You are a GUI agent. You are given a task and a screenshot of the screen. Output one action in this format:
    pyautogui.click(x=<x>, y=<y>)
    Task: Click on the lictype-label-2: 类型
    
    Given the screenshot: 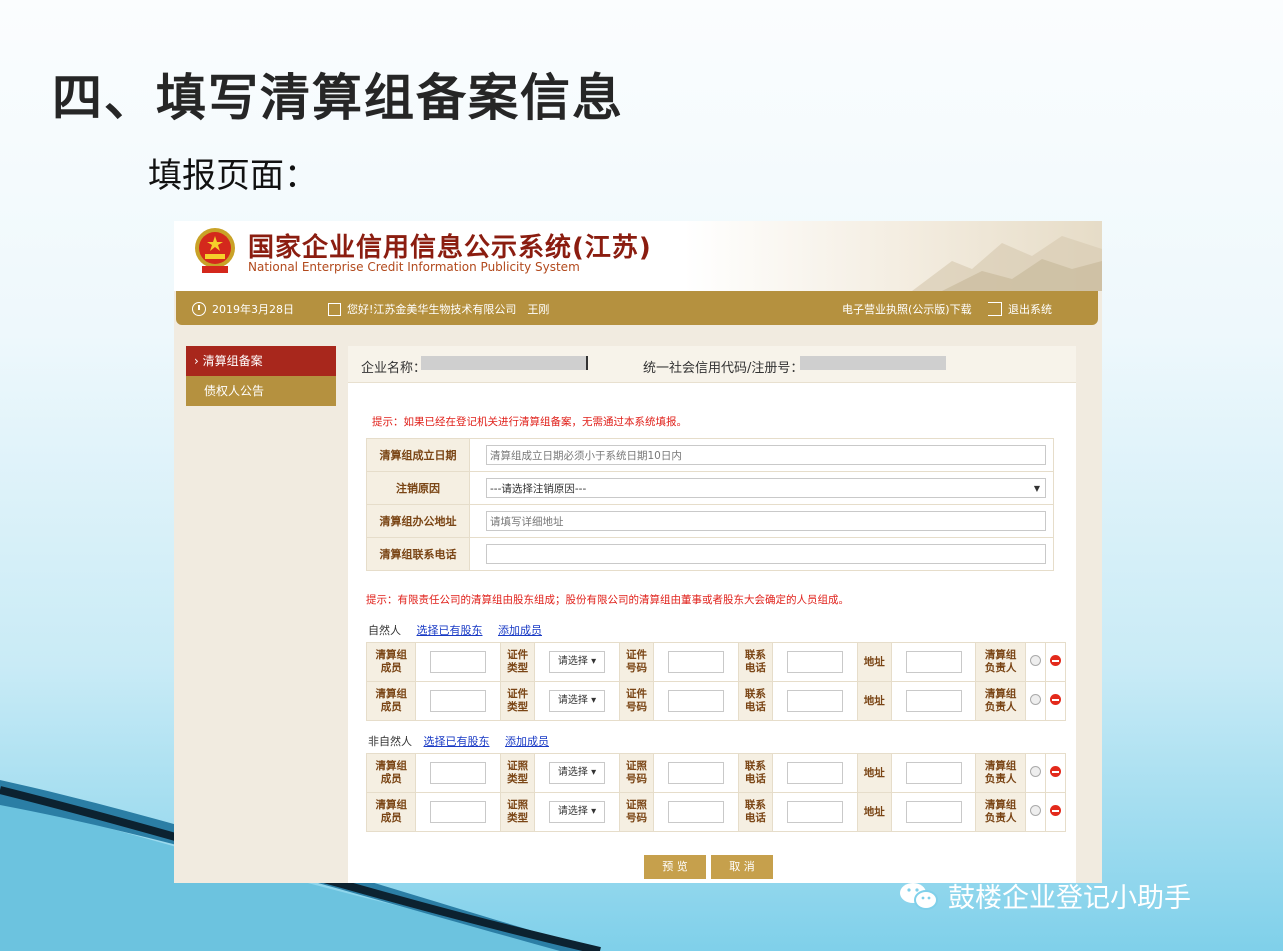 What is the action you would take?
    pyautogui.click(x=518, y=779)
    